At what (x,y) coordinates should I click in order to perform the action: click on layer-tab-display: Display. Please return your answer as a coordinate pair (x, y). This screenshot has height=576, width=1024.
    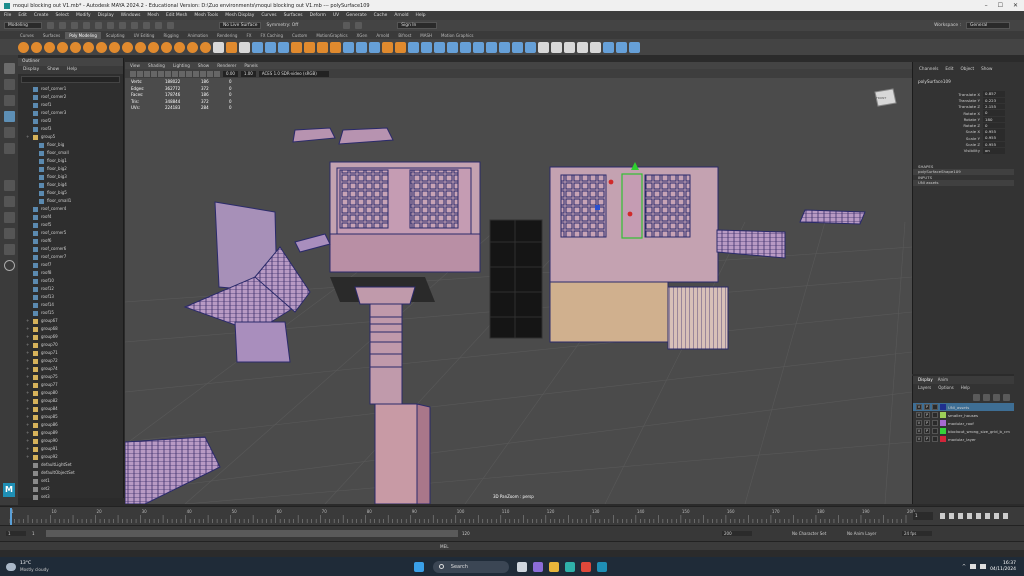
    Looking at the image, I should click on (925, 380).